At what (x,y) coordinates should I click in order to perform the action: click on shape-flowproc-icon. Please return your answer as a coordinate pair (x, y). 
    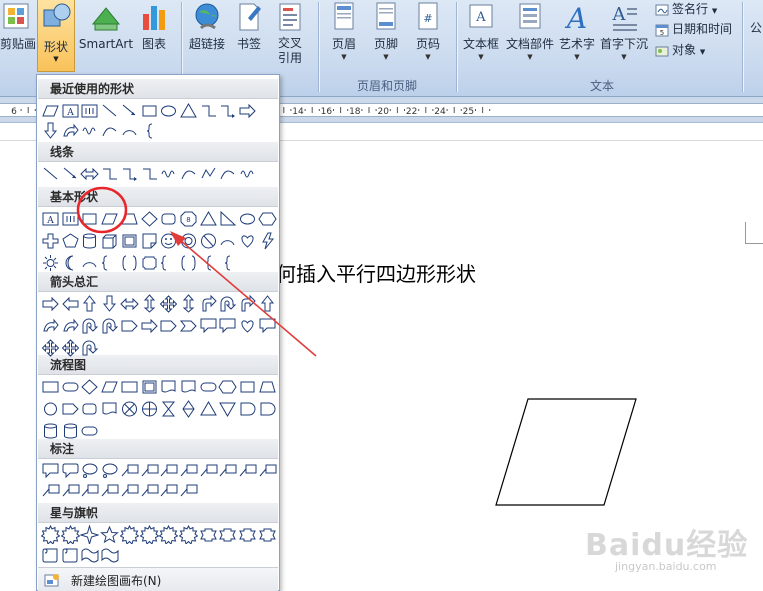
    Looking at the image, I should click on (129, 386).